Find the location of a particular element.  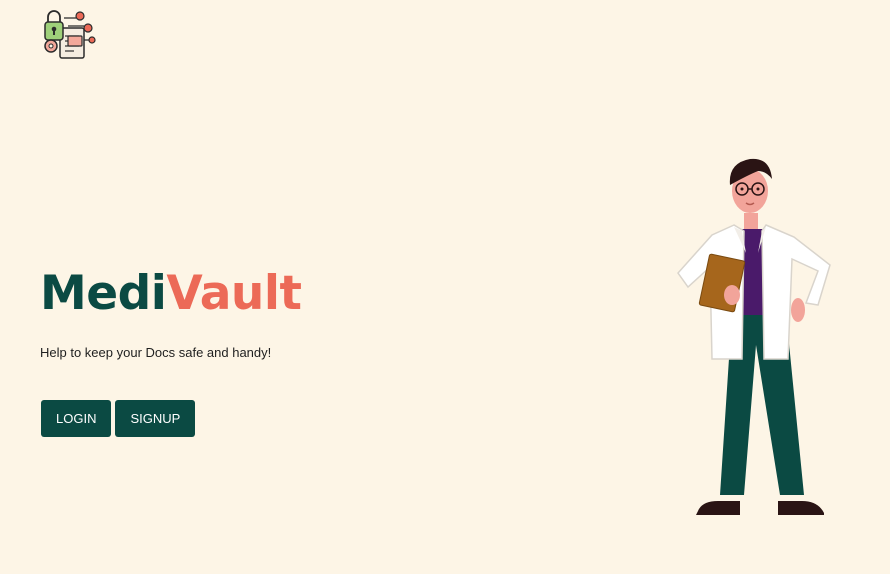

signup-button: SIGNUP is located at coordinates (155, 418).